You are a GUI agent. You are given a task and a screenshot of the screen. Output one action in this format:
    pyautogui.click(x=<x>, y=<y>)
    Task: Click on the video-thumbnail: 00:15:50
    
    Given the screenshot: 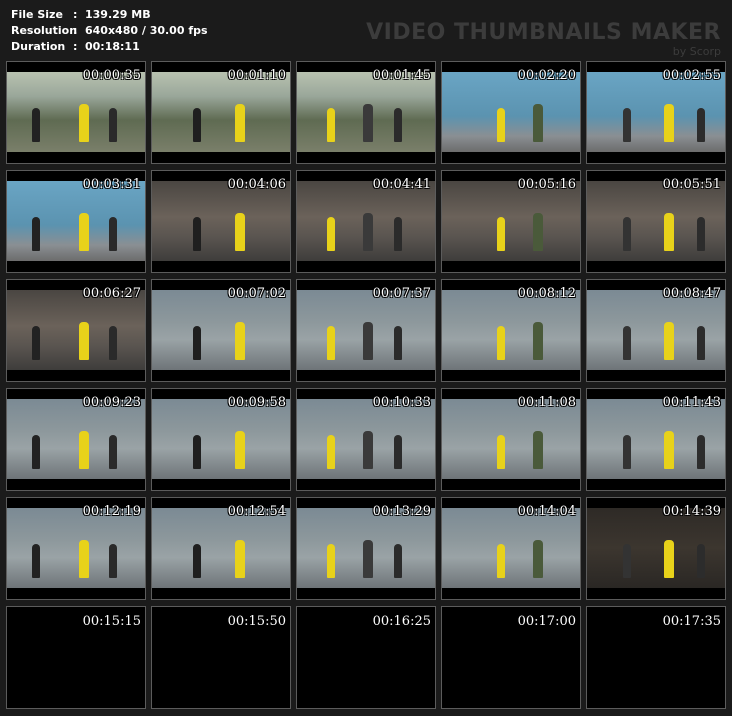 What is the action you would take?
    pyautogui.click(x=221, y=657)
    